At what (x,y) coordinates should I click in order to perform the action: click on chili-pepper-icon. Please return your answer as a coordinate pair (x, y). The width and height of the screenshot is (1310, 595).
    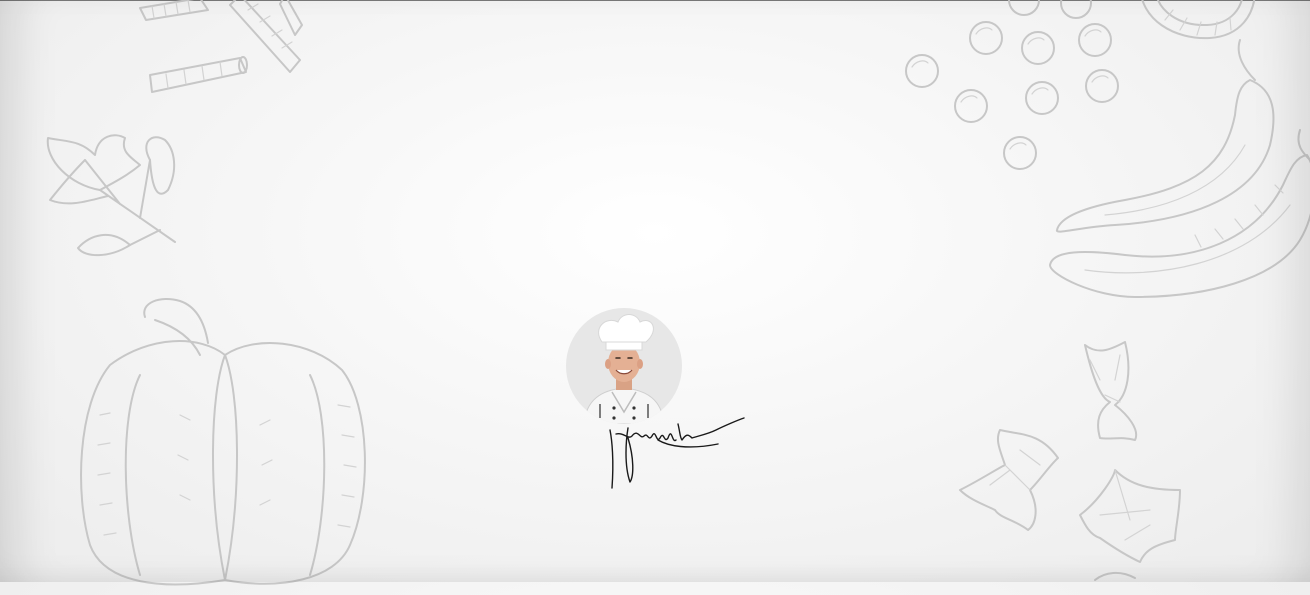
    Looking at the image, I should click on (1179, 168).